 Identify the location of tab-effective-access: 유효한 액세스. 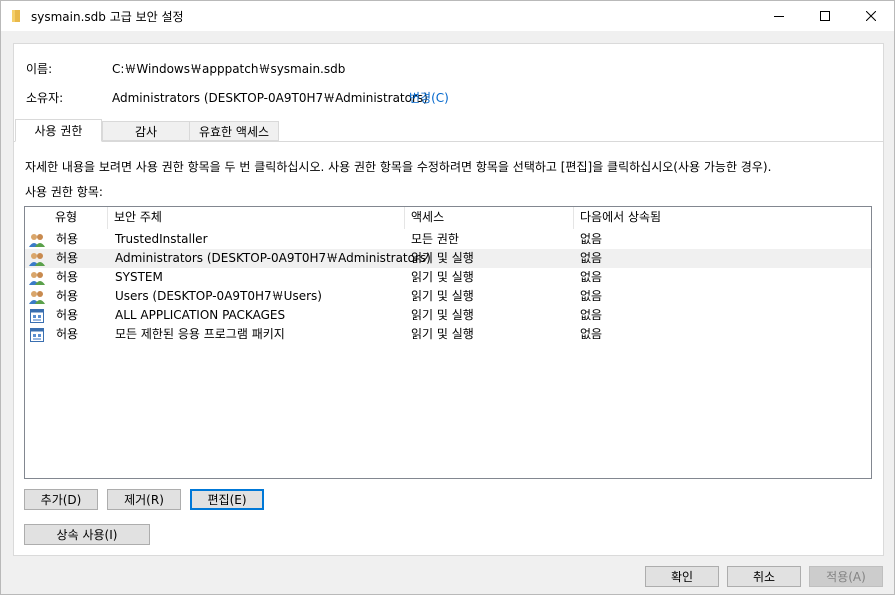
(234, 131).